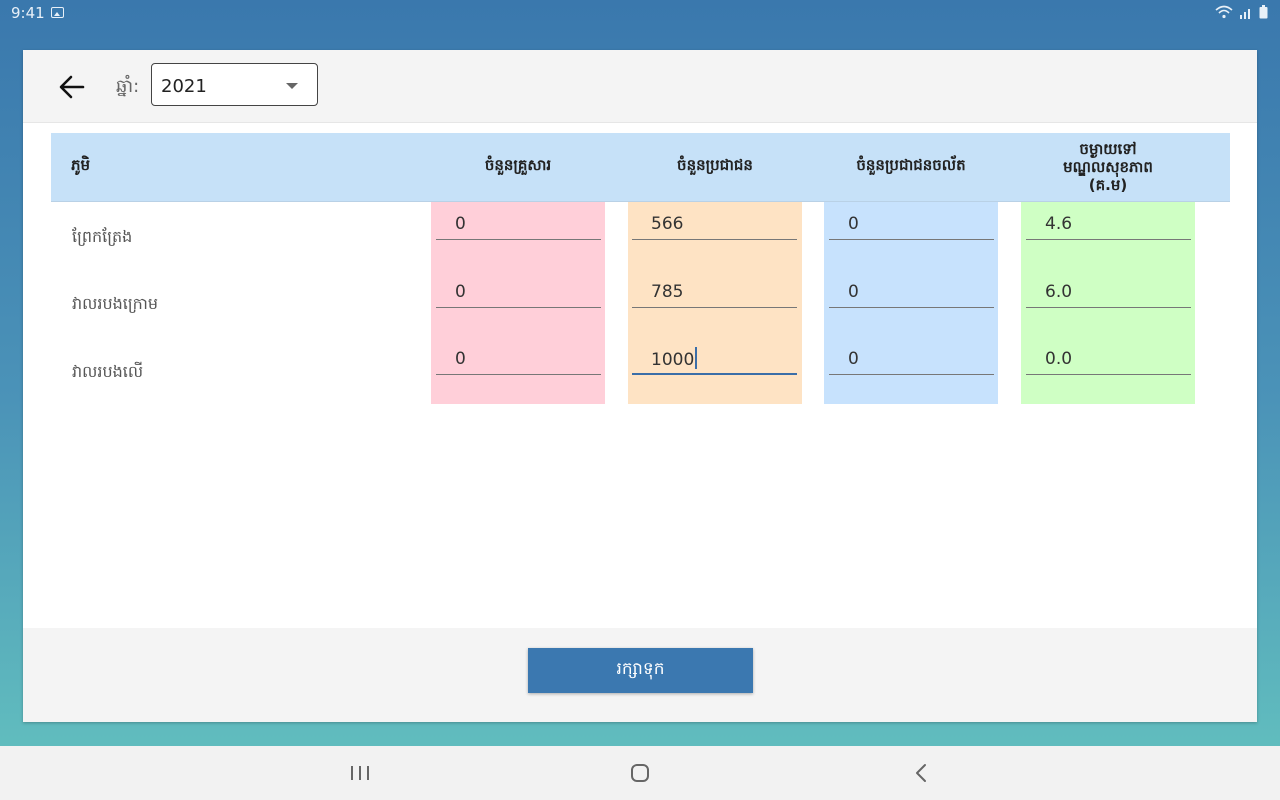  Describe the element at coordinates (714, 361) in the screenshot. I see `population-input-focused: 1000` at that location.